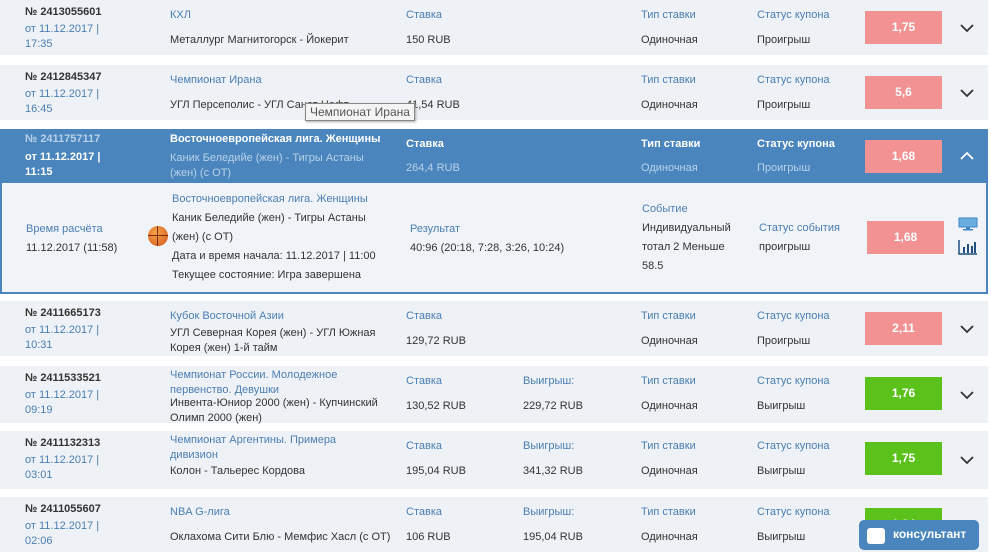 This screenshot has height=552, width=991. Describe the element at coordinates (653, 266) in the screenshot. I see `event-line3: 58.5` at that location.